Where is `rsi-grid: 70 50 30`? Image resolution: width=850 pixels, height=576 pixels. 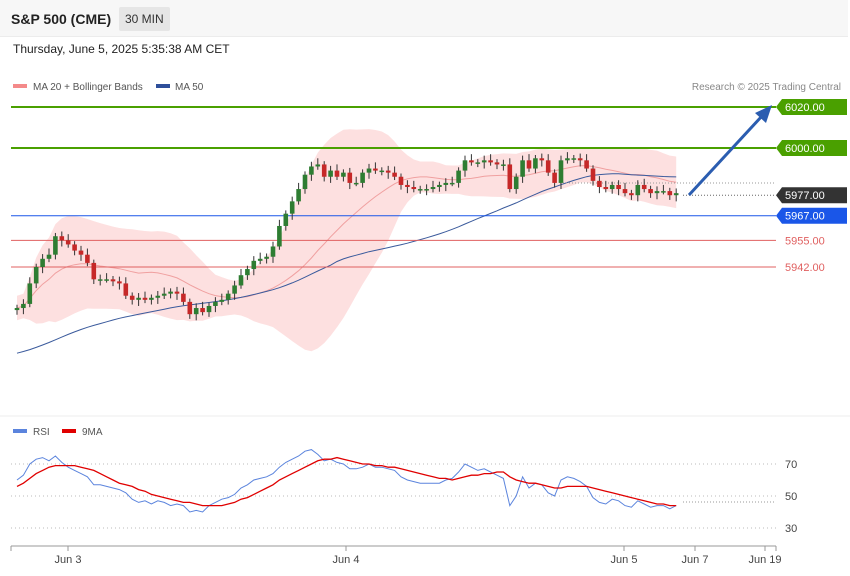 rsi-grid: 70 50 30 is located at coordinates (404, 497).